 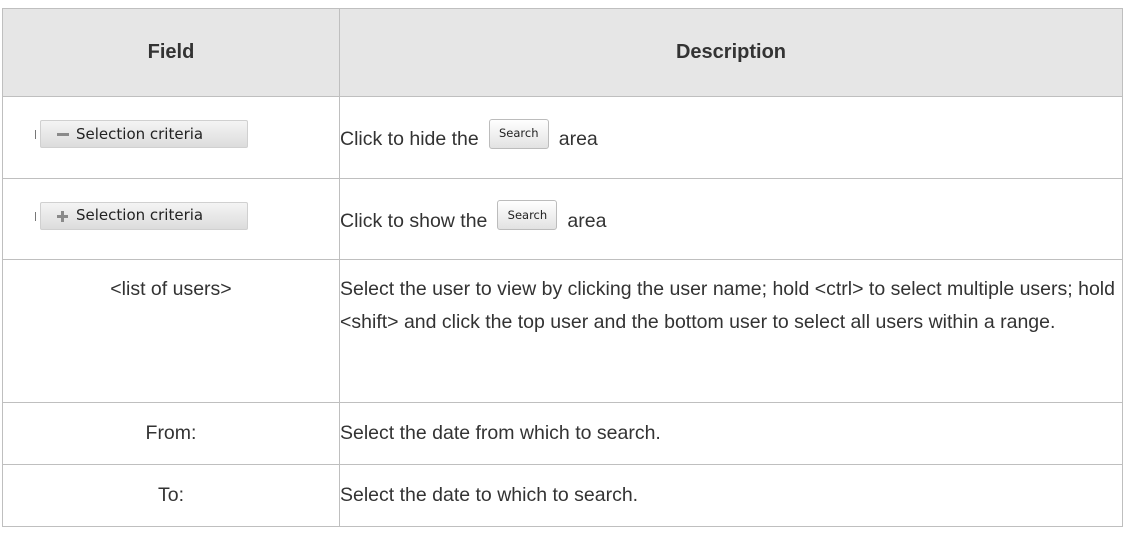 I want to click on selection-criteria-collapse-widget: Selection criteria, so click(x=141, y=134).